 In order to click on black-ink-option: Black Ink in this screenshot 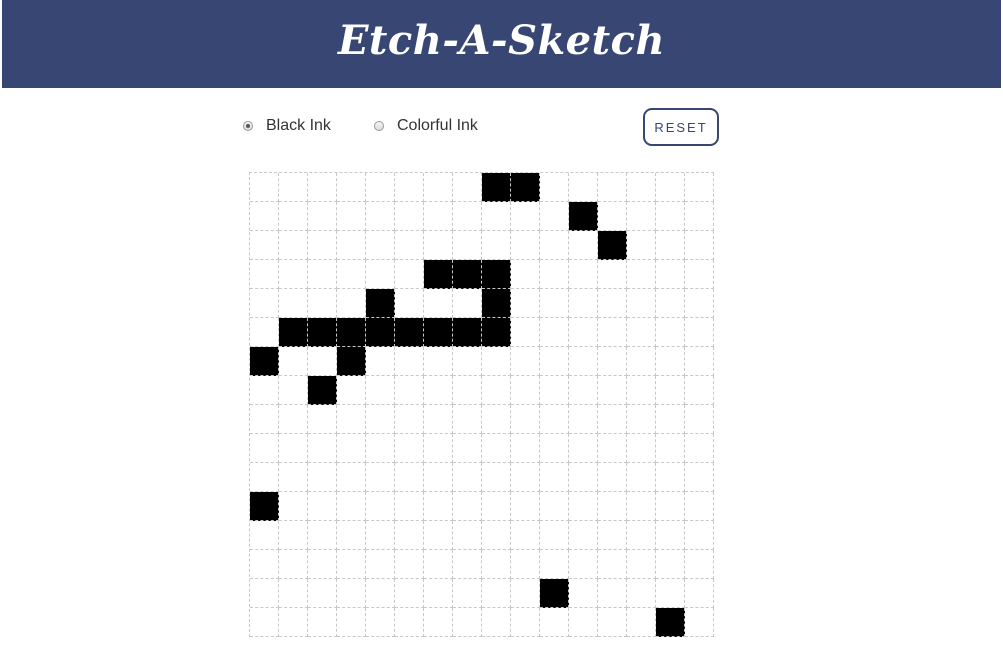, I will do `click(287, 126)`.